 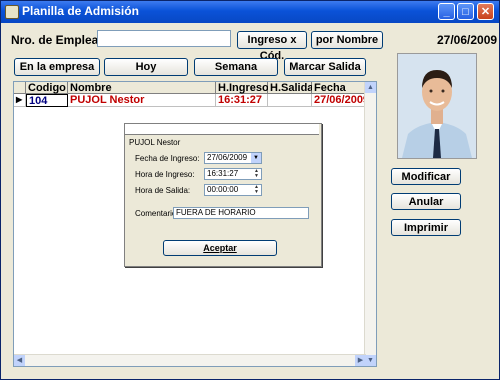 What do you see at coordinates (467, 40) in the screenshot?
I see `current-date: 27/06/2009` at bounding box center [467, 40].